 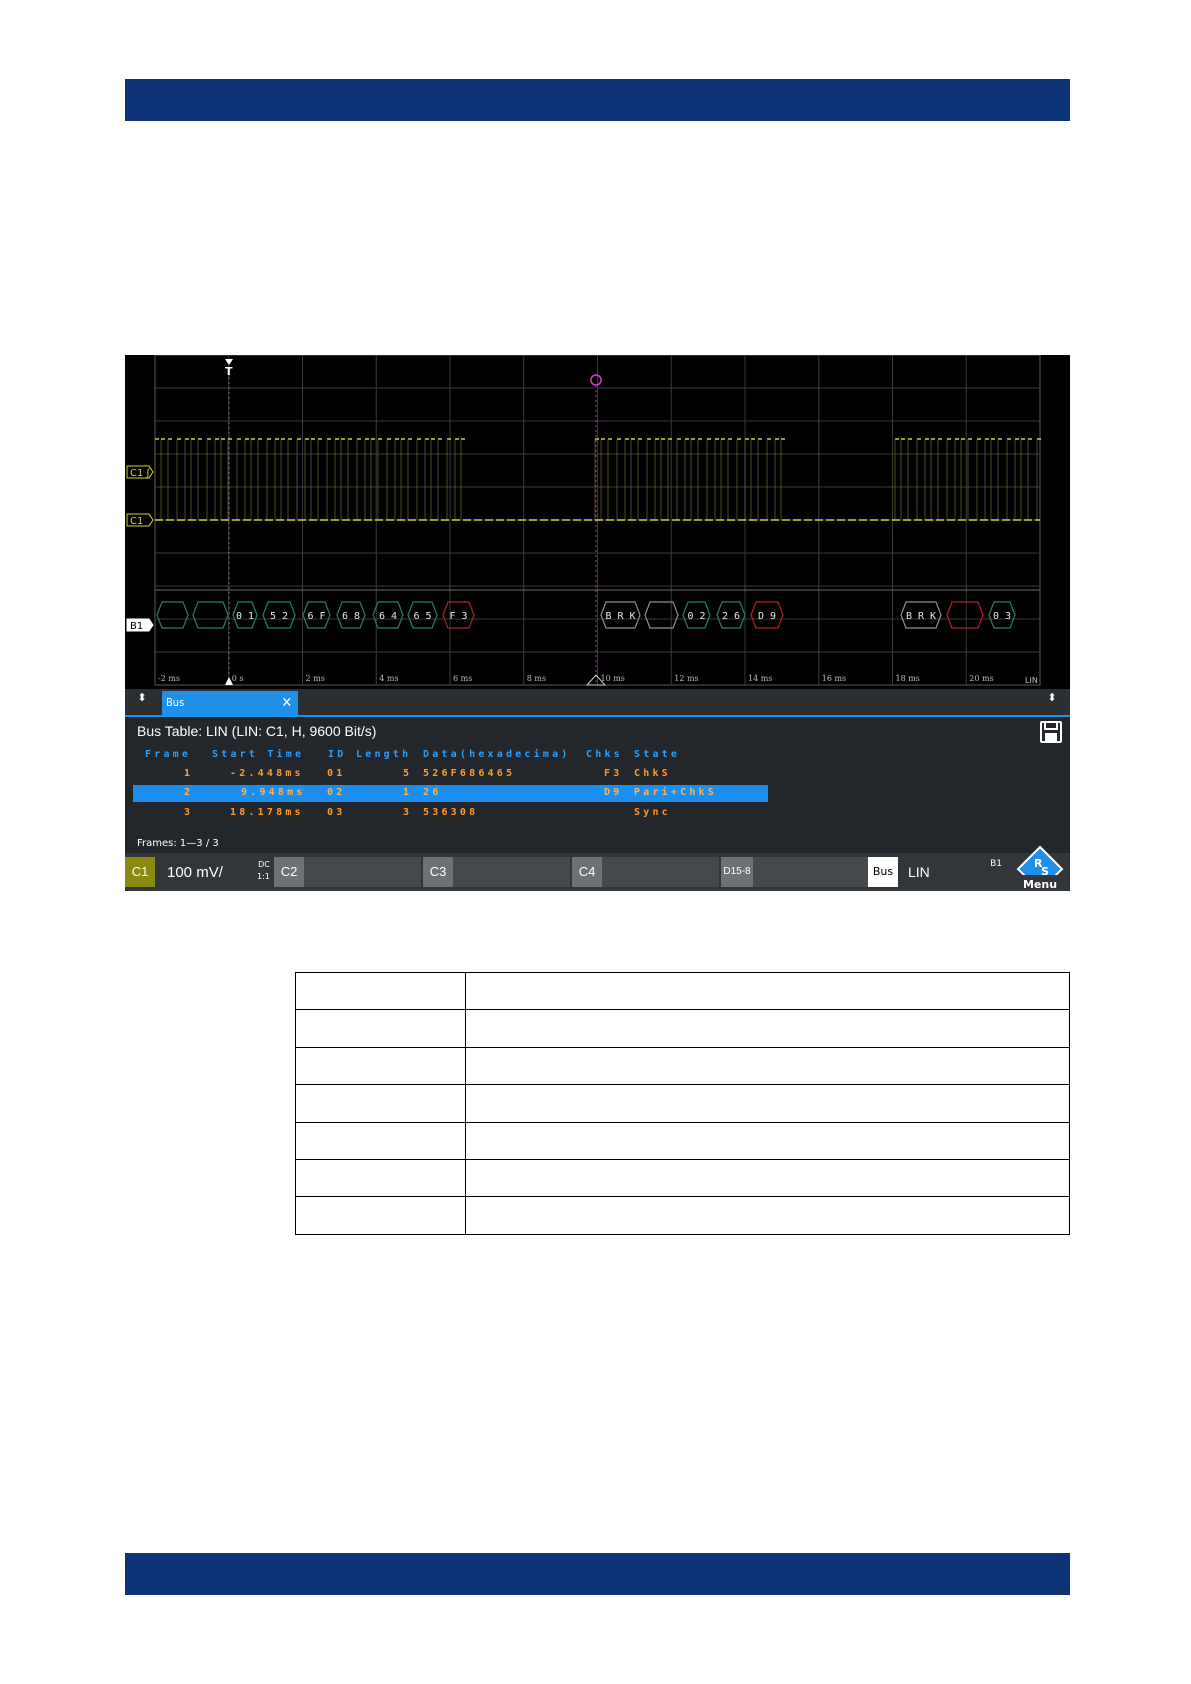 I want to click on cell-length: 3, so click(x=408, y=812).